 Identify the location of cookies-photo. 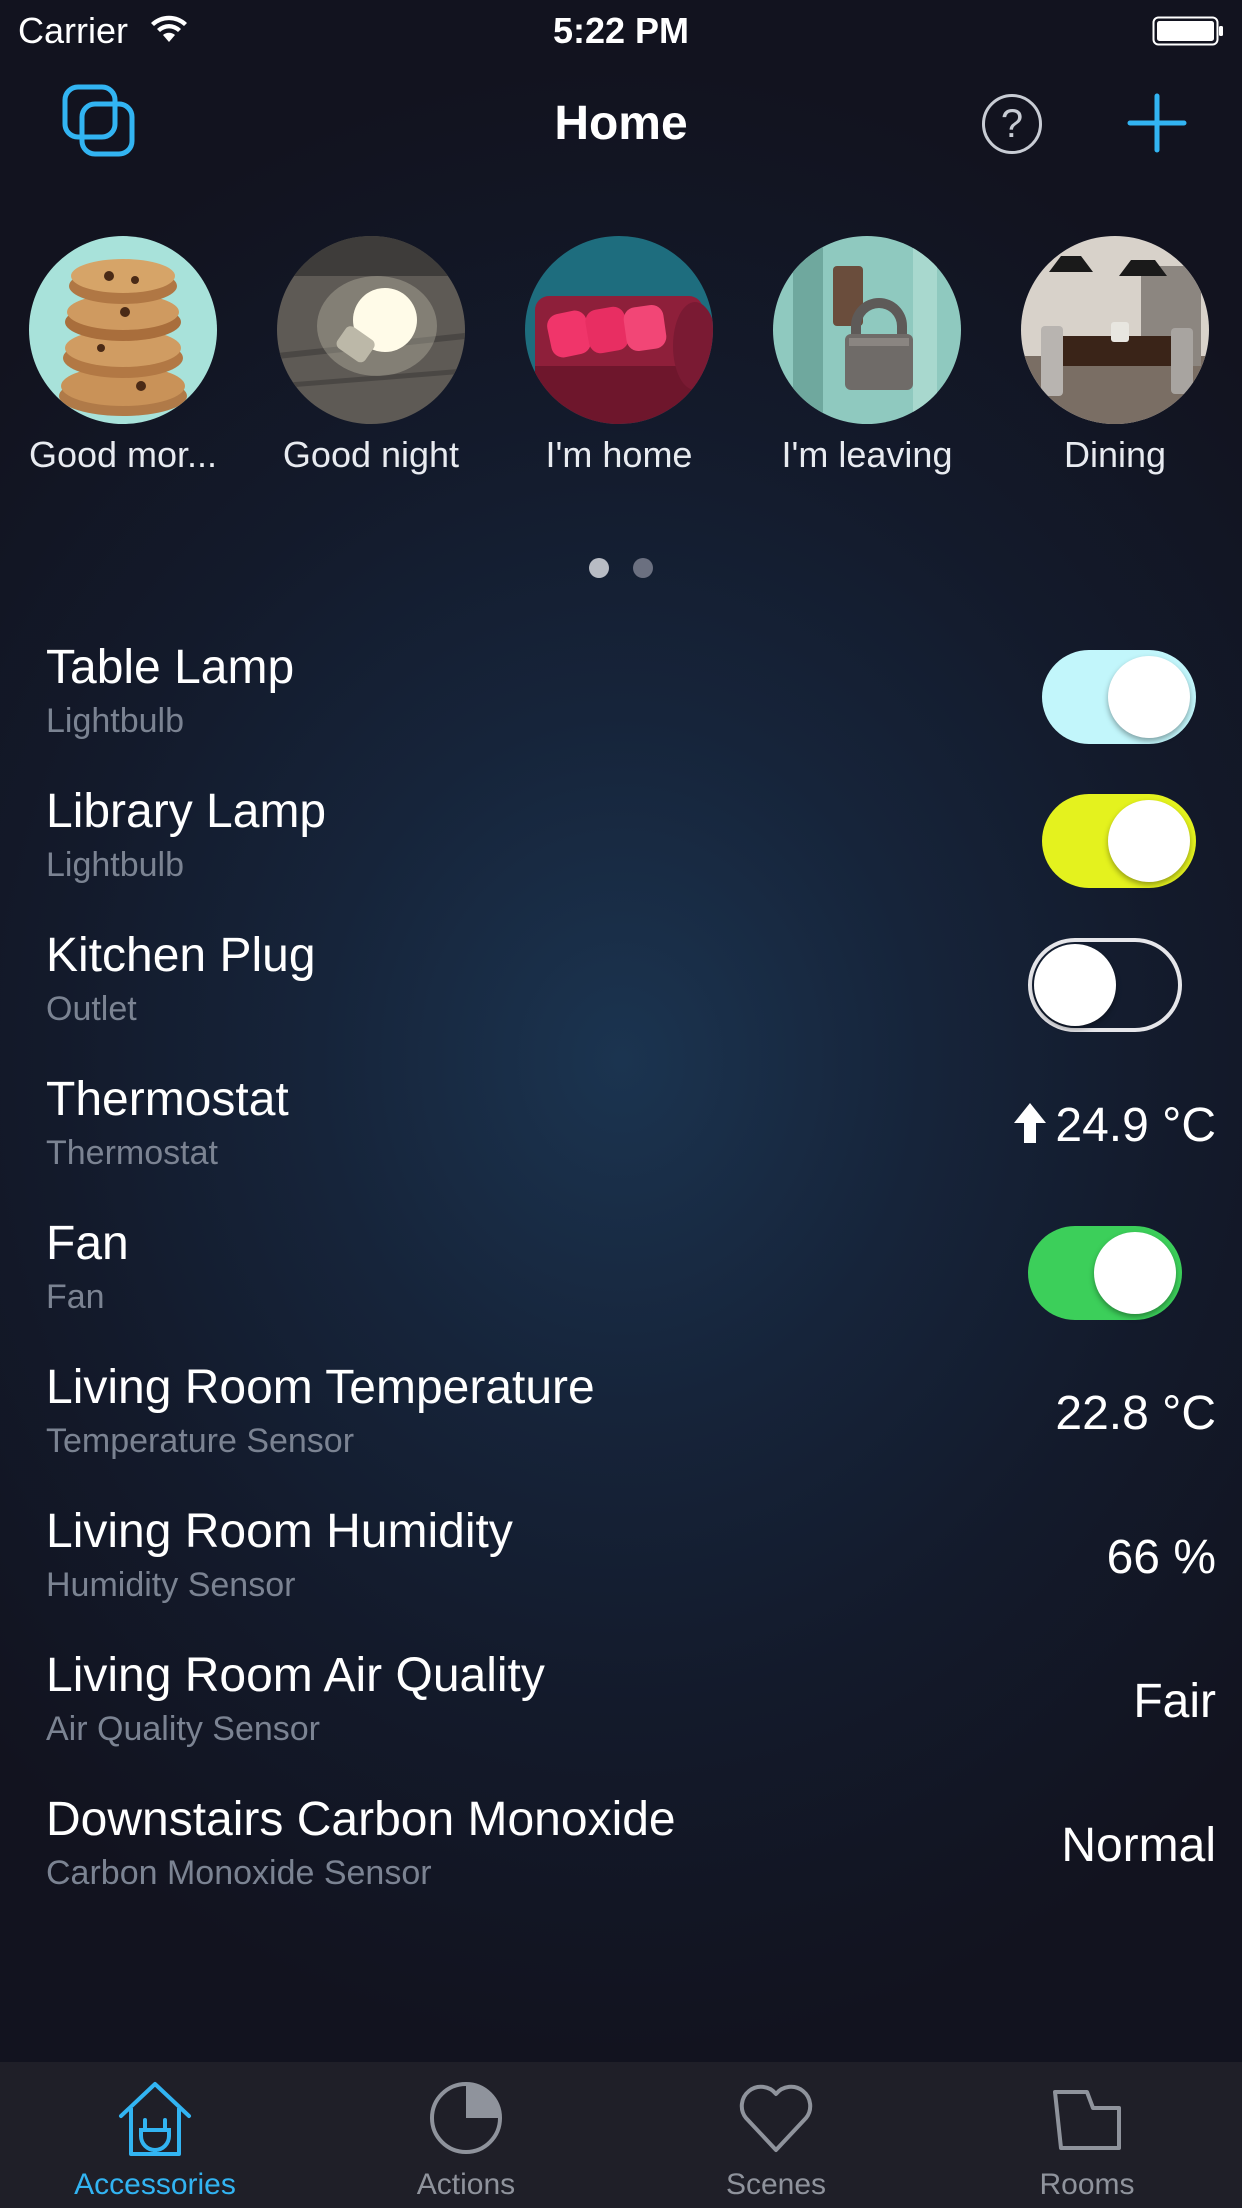
(123, 330).